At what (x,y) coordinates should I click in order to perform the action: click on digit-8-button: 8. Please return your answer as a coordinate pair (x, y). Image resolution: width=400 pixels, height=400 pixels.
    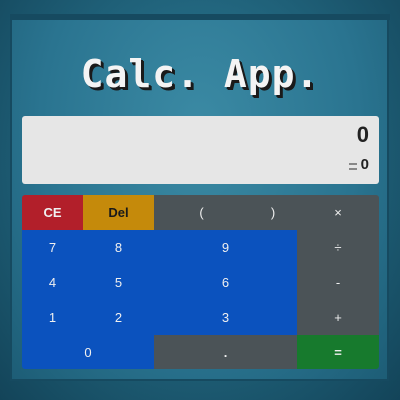
    Looking at the image, I should click on (118, 247).